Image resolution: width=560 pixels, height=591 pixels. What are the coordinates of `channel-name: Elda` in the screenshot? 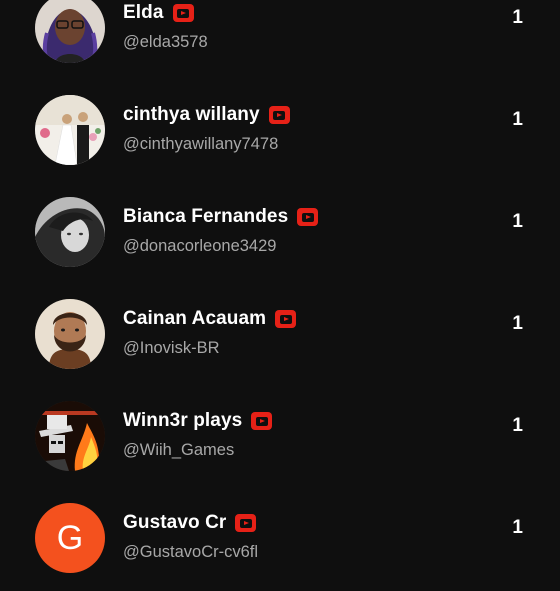 It's located at (143, 13).